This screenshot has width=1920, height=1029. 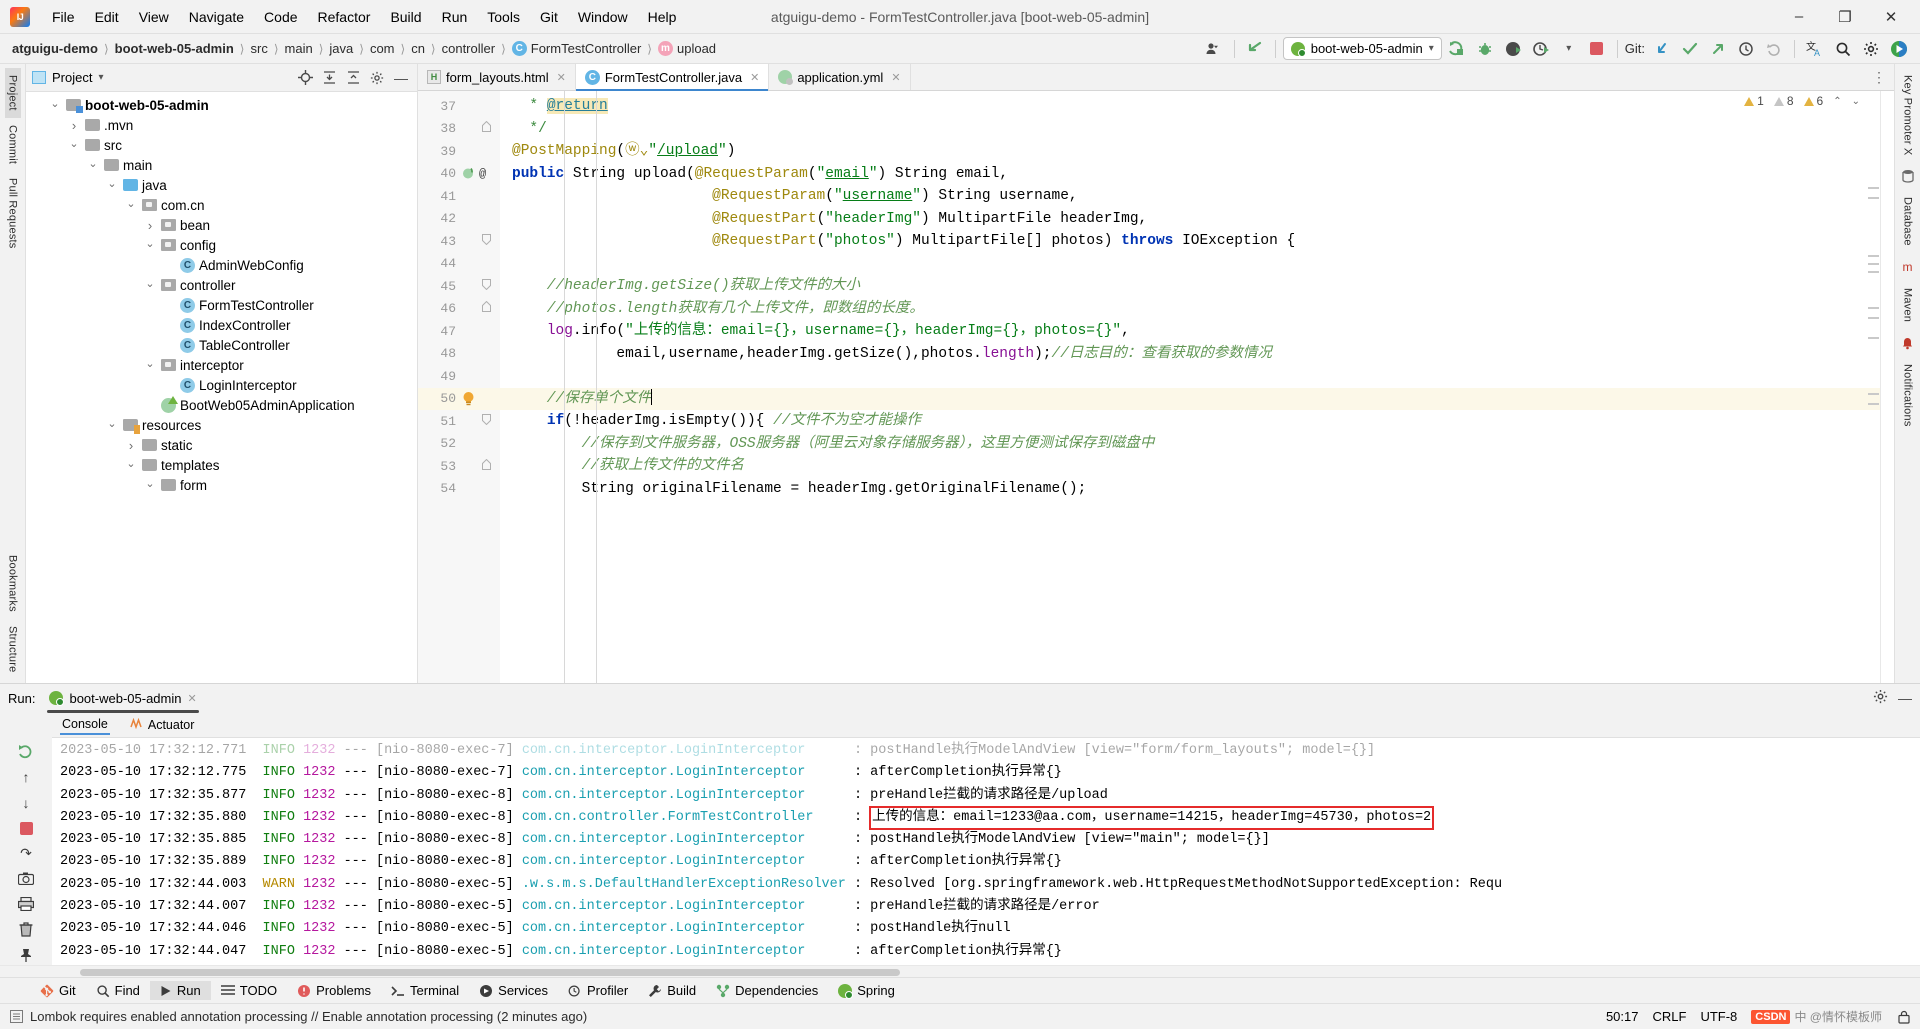 I want to click on bottom-tab-services: Services, so click(x=513, y=990).